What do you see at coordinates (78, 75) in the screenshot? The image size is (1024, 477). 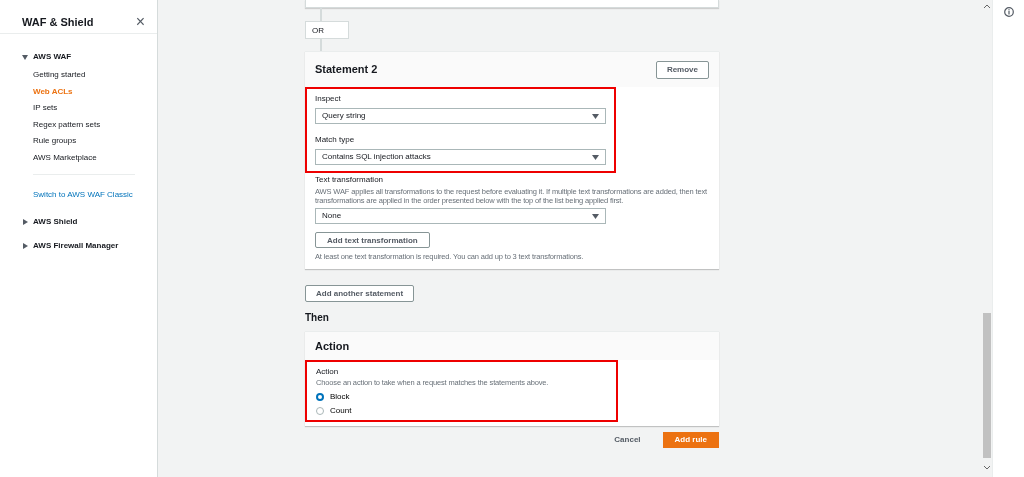 I see `nav-link: Getting started` at bounding box center [78, 75].